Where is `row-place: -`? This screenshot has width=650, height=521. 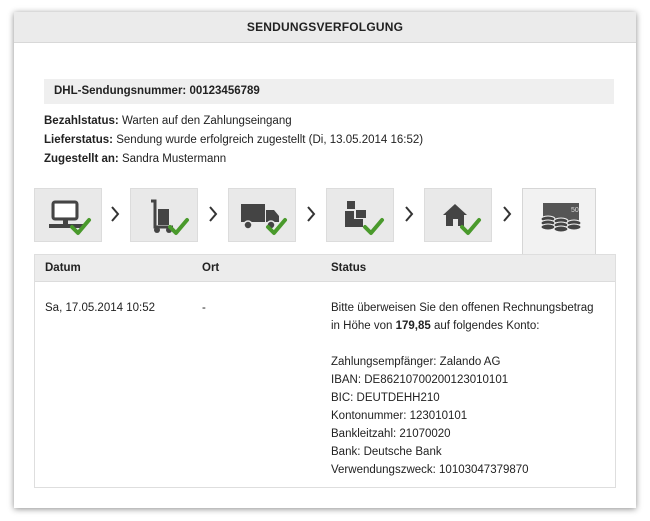
row-place: - is located at coordinates (204, 308).